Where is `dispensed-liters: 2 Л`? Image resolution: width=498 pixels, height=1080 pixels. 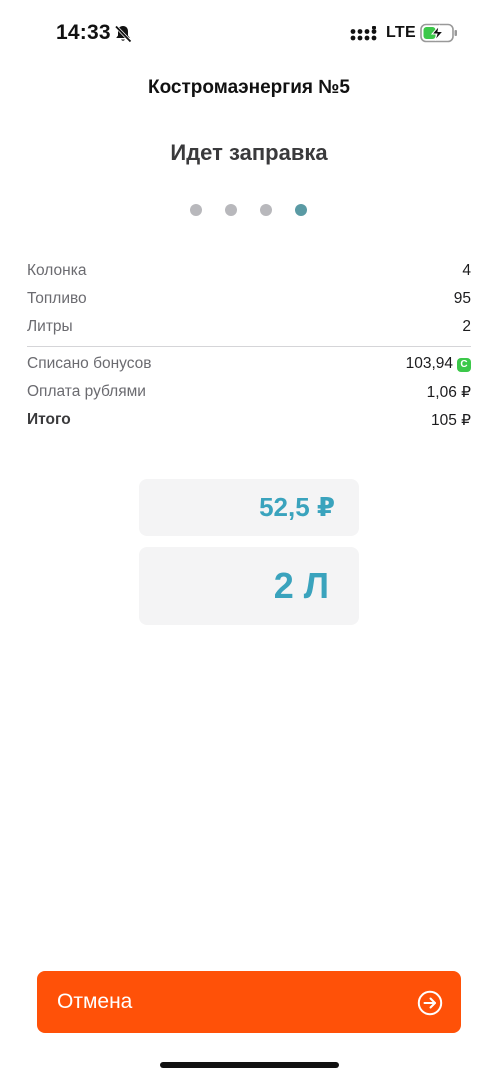 dispensed-liters: 2 Л is located at coordinates (249, 586).